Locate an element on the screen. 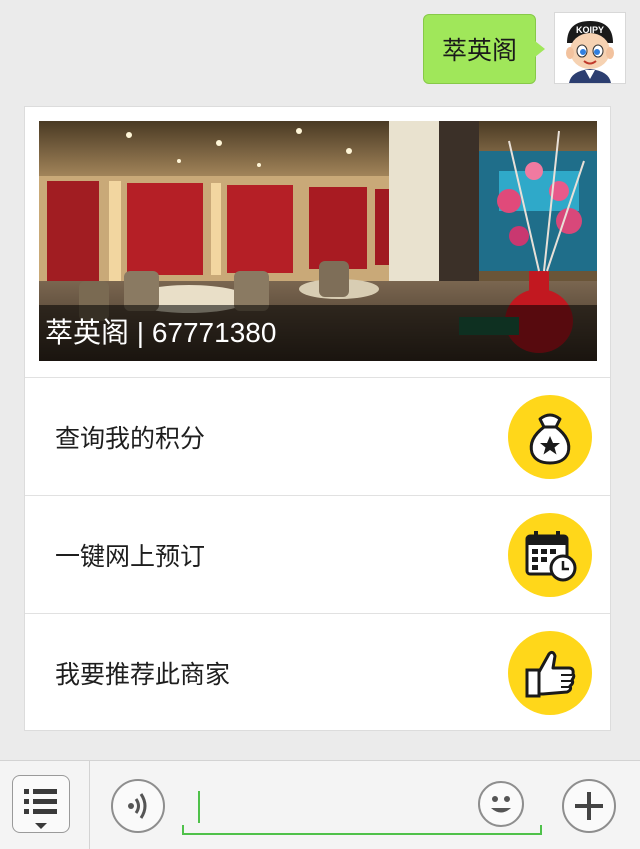  money-bag-star-icon is located at coordinates (550, 437).